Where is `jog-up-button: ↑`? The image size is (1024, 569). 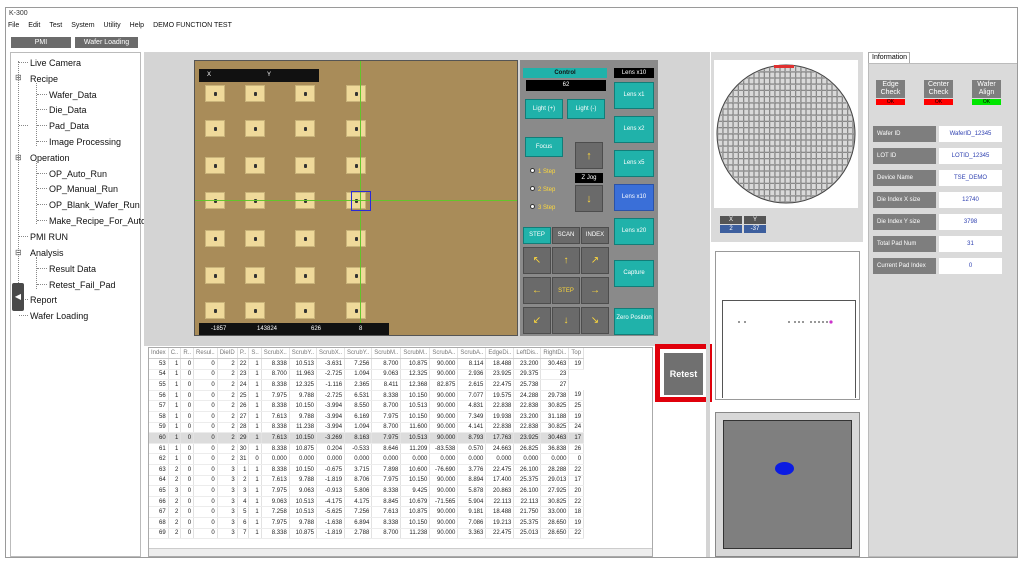
jog-up-button: ↑ is located at coordinates (566, 260).